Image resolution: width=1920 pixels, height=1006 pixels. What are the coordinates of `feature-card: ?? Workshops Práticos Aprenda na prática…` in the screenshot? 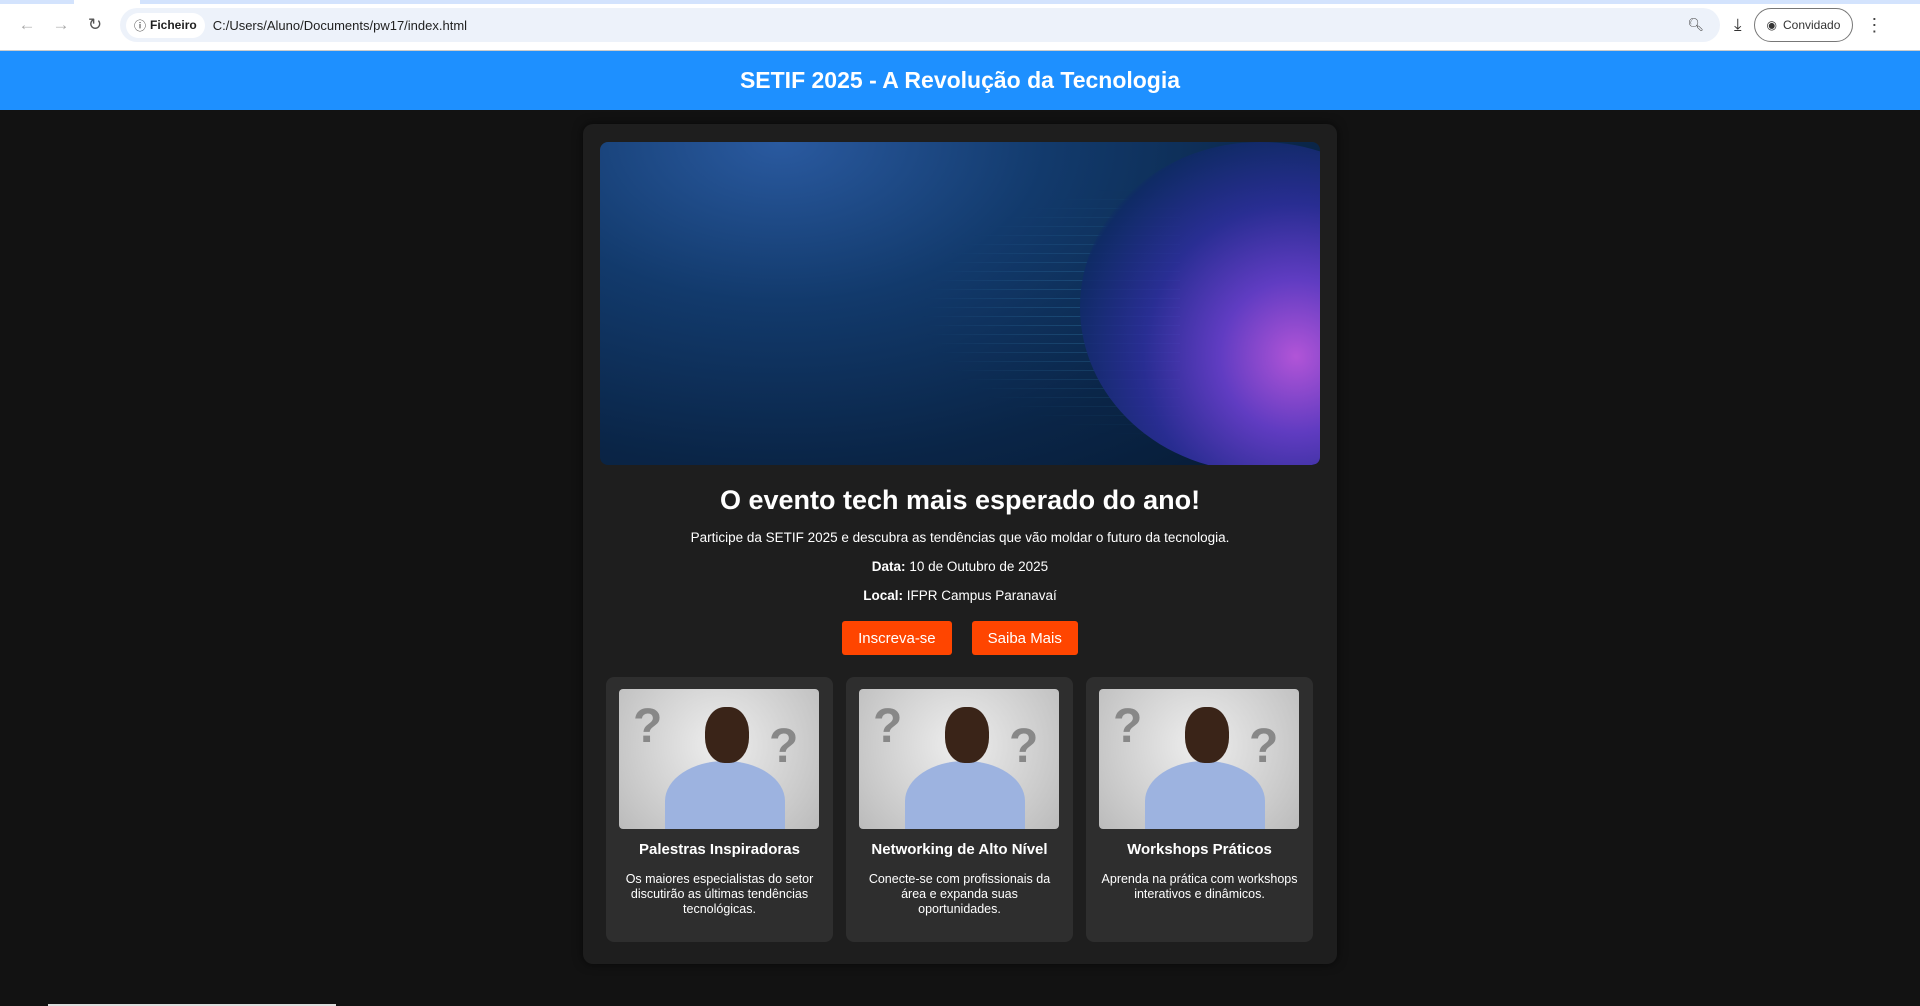 It's located at (1199, 809).